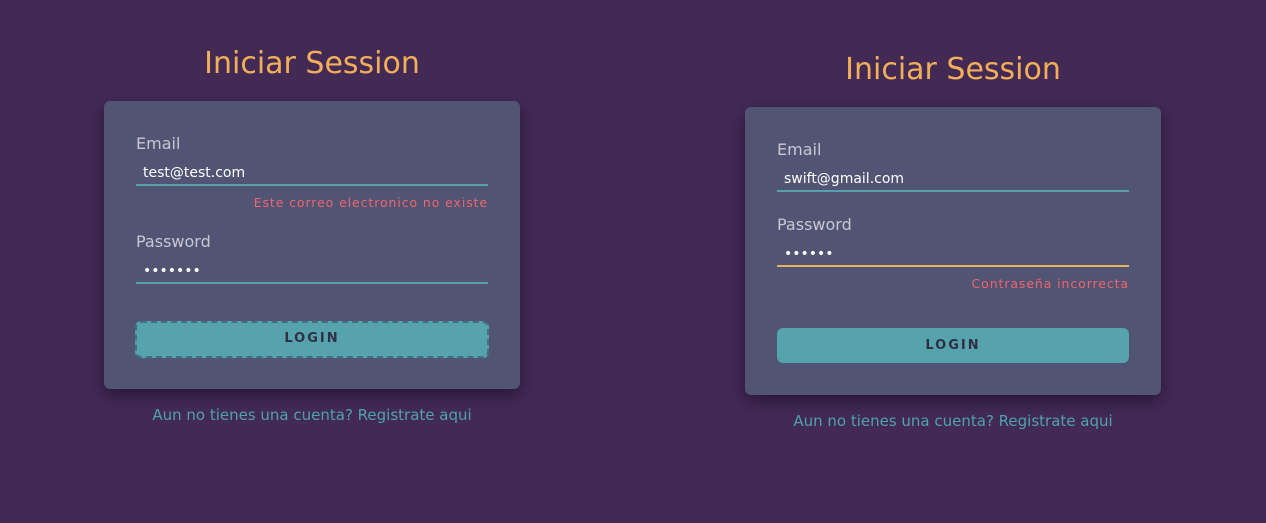 This screenshot has height=523, width=1266. Describe the element at coordinates (312, 173) in the screenshot. I see `email-input: test@test.com` at that location.